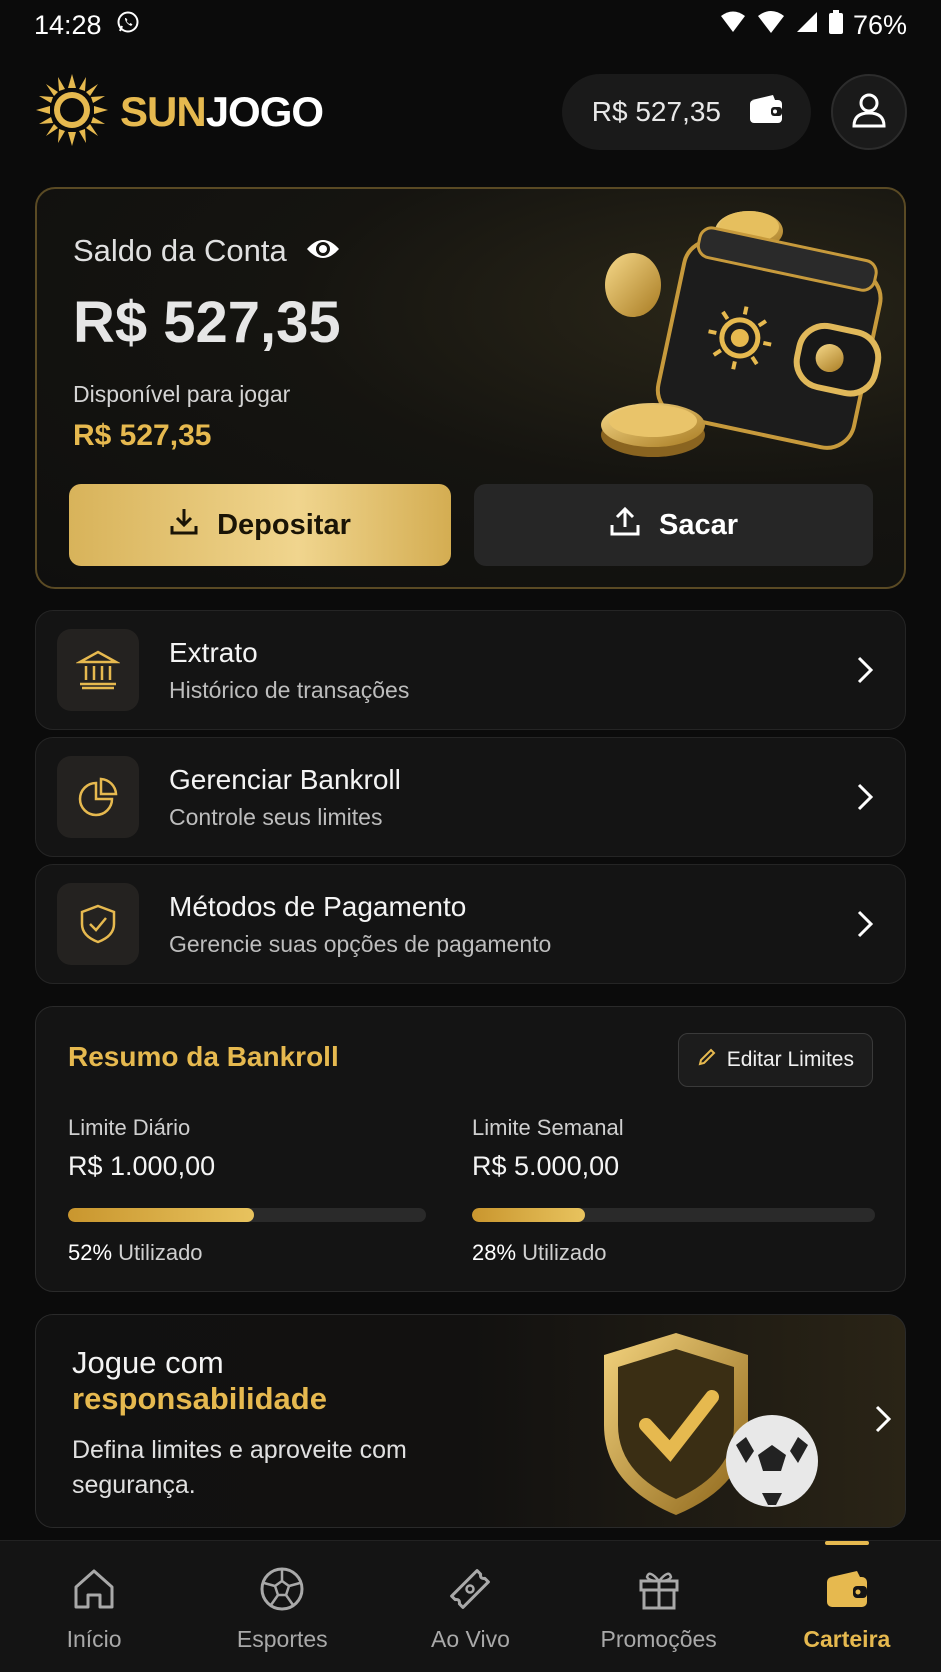 This screenshot has width=941, height=1672. What do you see at coordinates (835, 25) in the screenshot?
I see `battery-icon` at bounding box center [835, 25].